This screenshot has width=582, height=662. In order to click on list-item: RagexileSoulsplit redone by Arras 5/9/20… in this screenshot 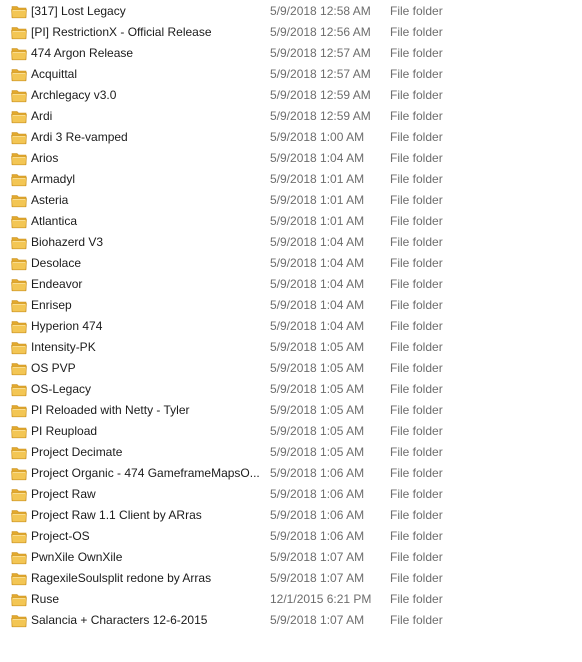, I will do `click(291, 578)`.